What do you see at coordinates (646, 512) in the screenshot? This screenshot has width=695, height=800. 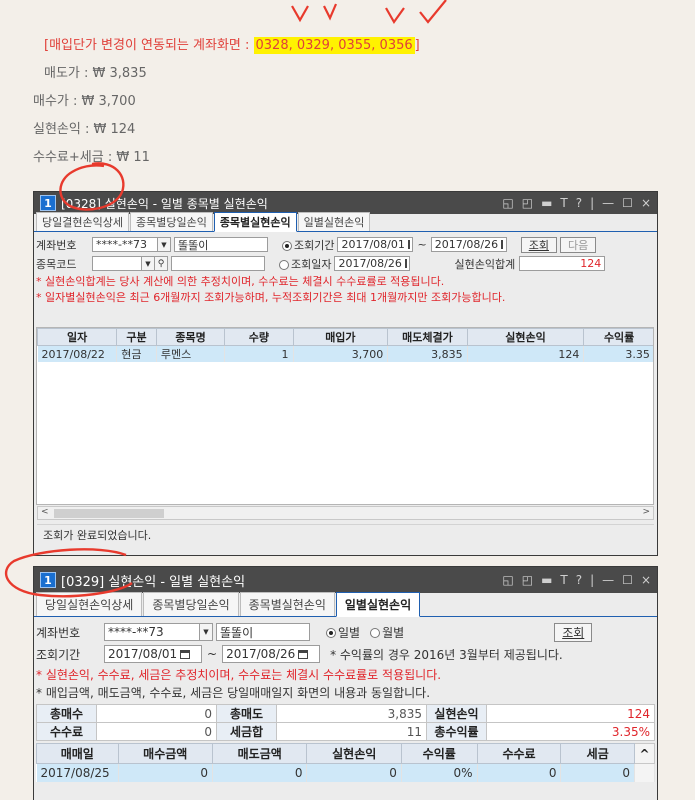 I see `chevron-right-icon: >` at bounding box center [646, 512].